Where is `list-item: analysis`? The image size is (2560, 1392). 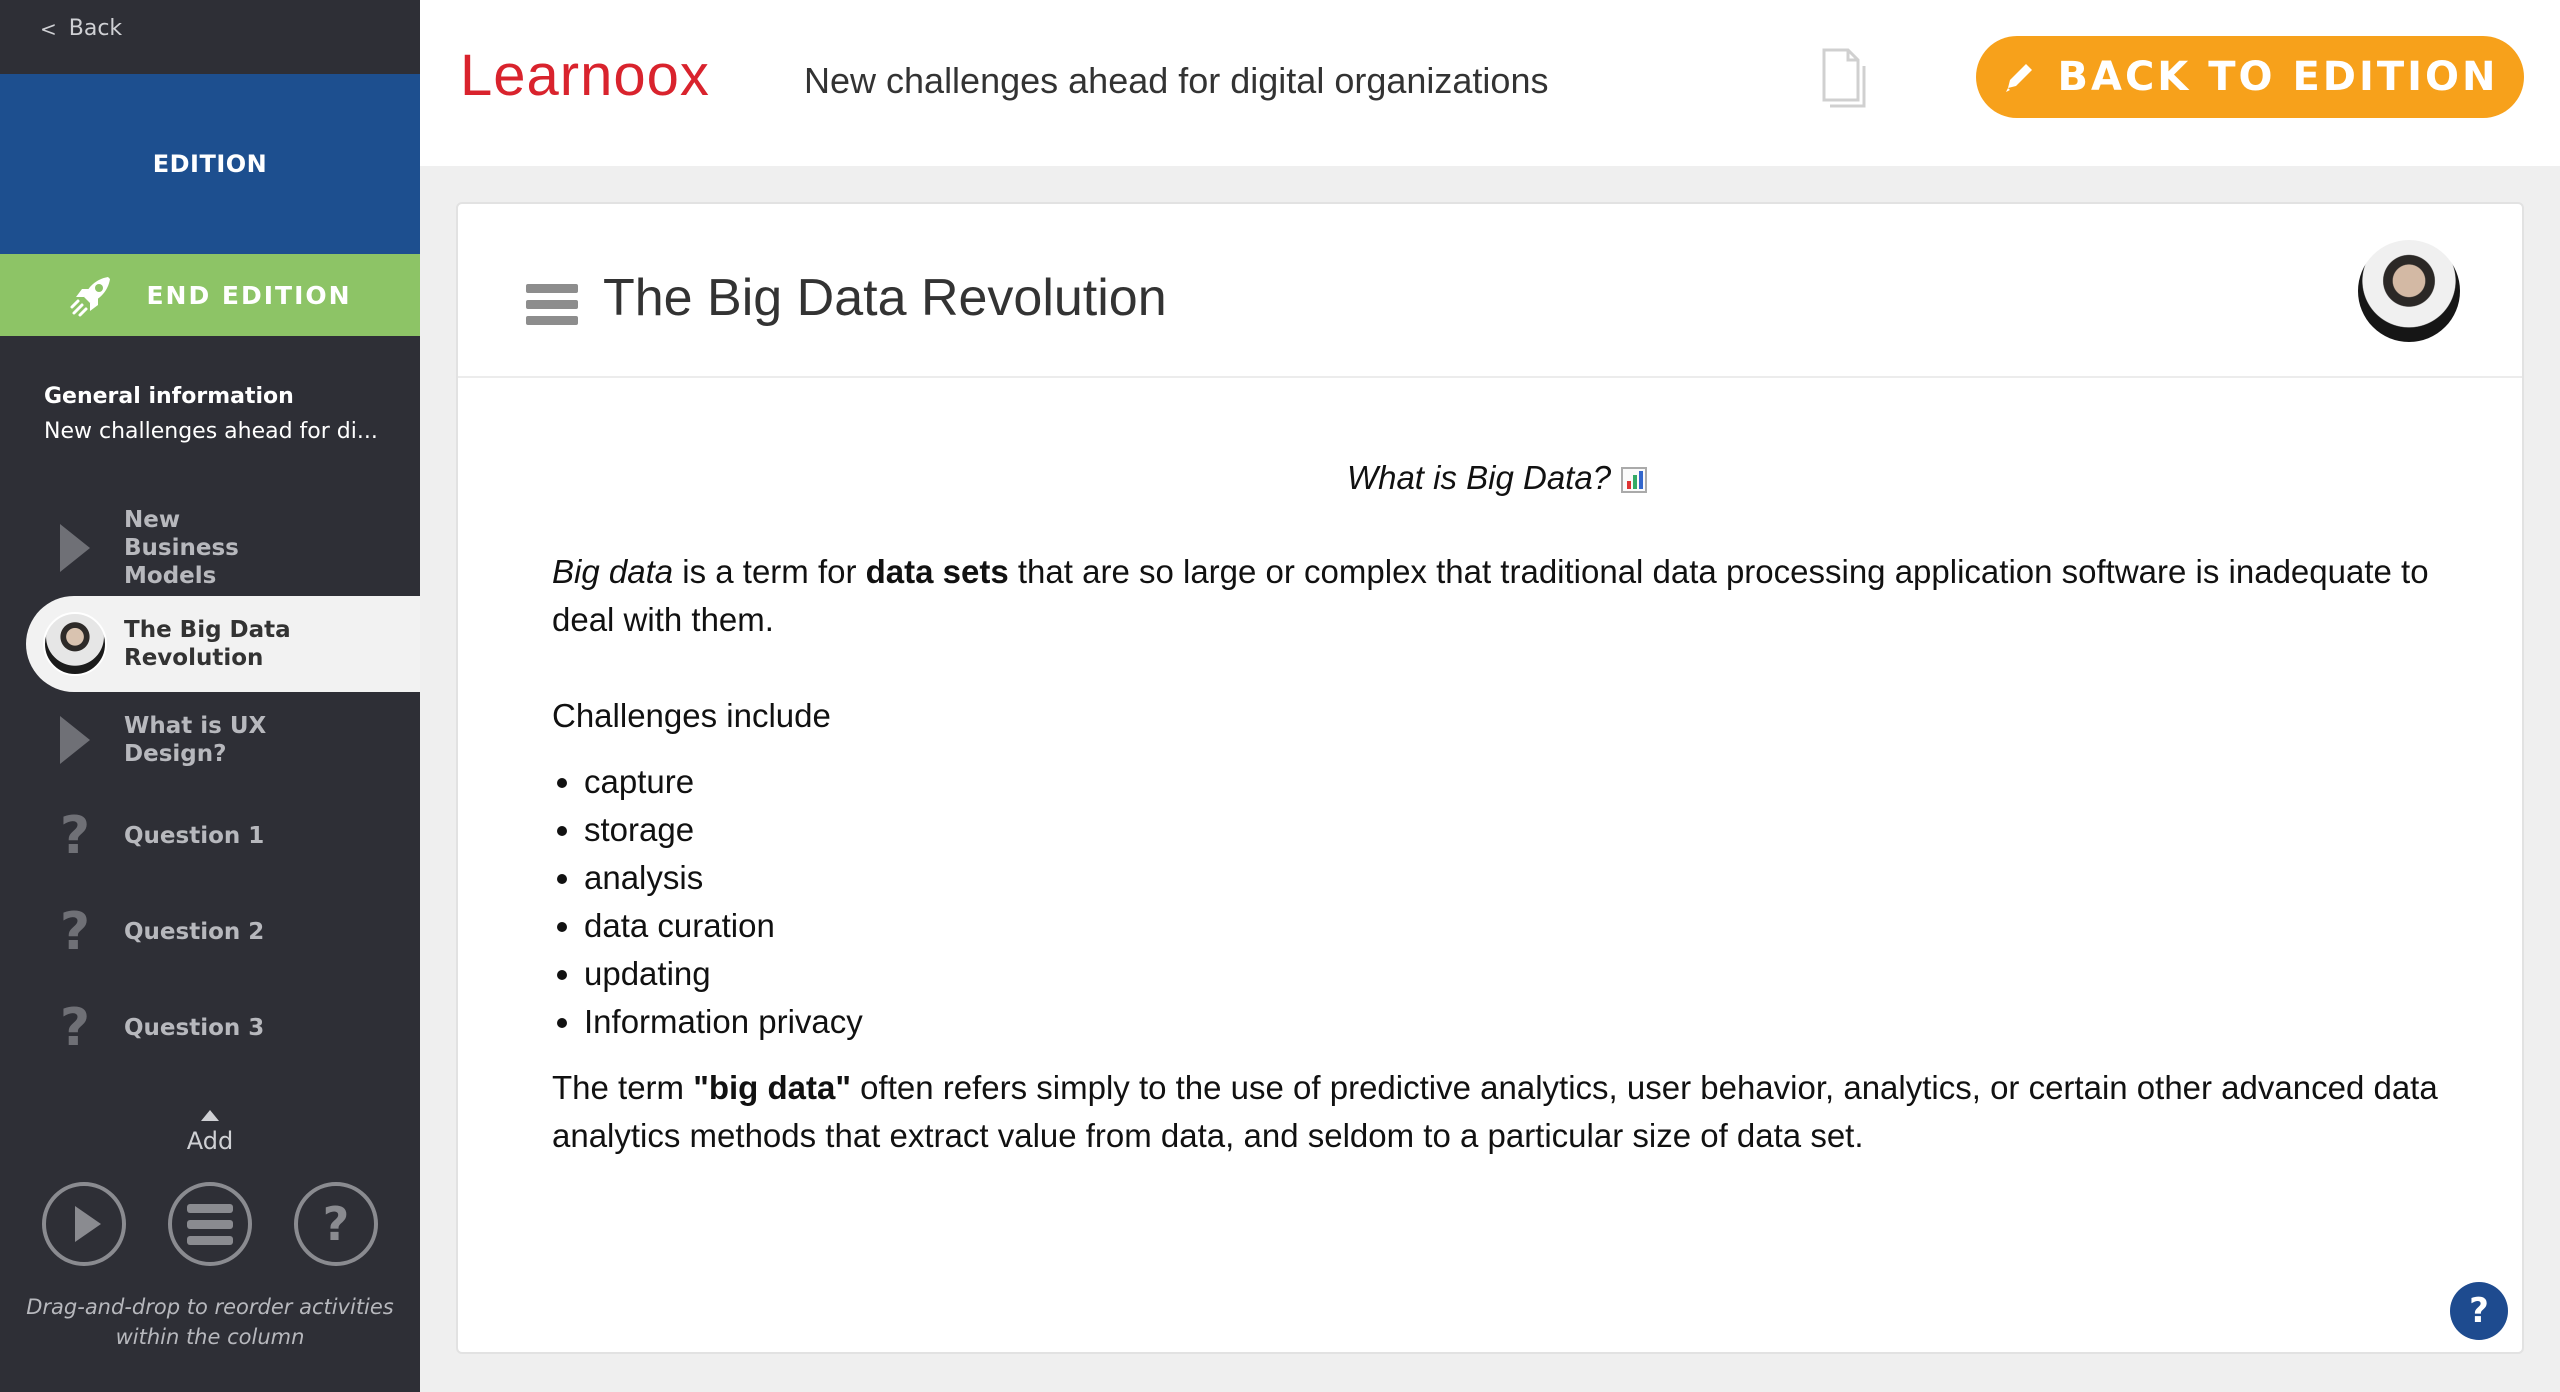
list-item: analysis is located at coordinates (1513, 878).